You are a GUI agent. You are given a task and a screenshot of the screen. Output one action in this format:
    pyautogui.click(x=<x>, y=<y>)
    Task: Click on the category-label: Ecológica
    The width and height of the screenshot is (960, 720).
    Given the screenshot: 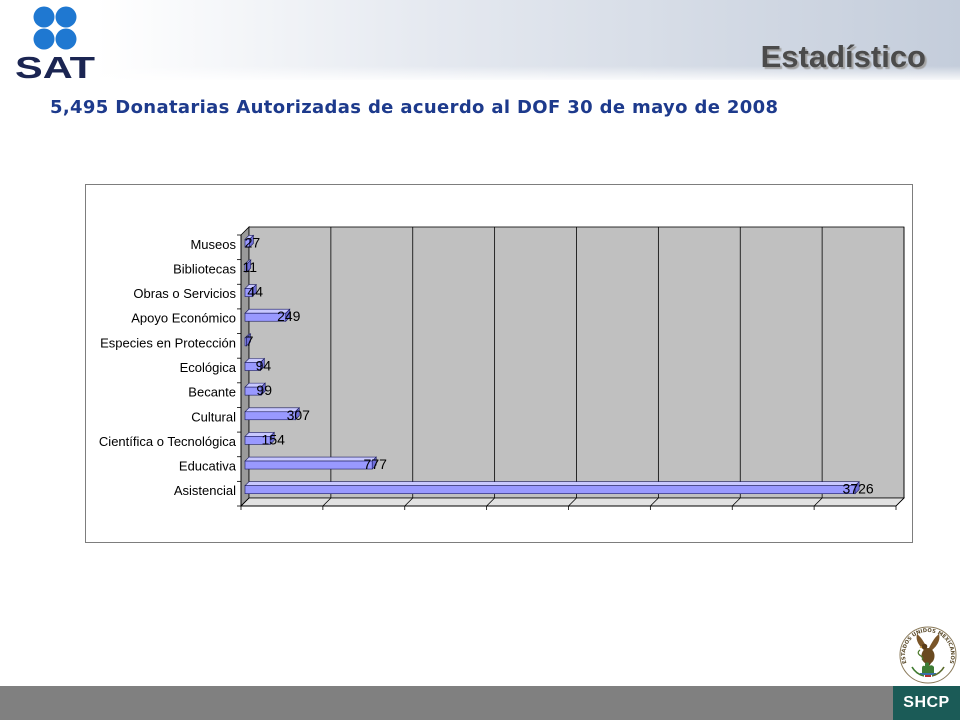 What is the action you would take?
    pyautogui.click(x=208, y=367)
    